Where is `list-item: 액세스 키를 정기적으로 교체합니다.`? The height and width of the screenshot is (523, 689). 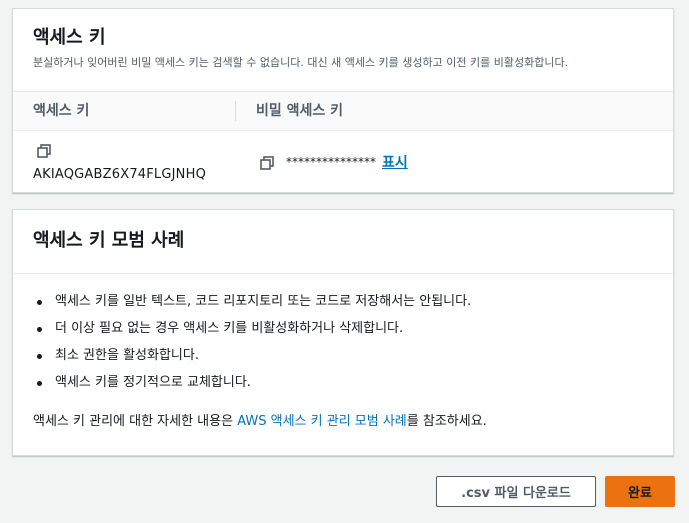 list-item: 액세스 키를 정기적으로 교체합니다. is located at coordinates (252, 383).